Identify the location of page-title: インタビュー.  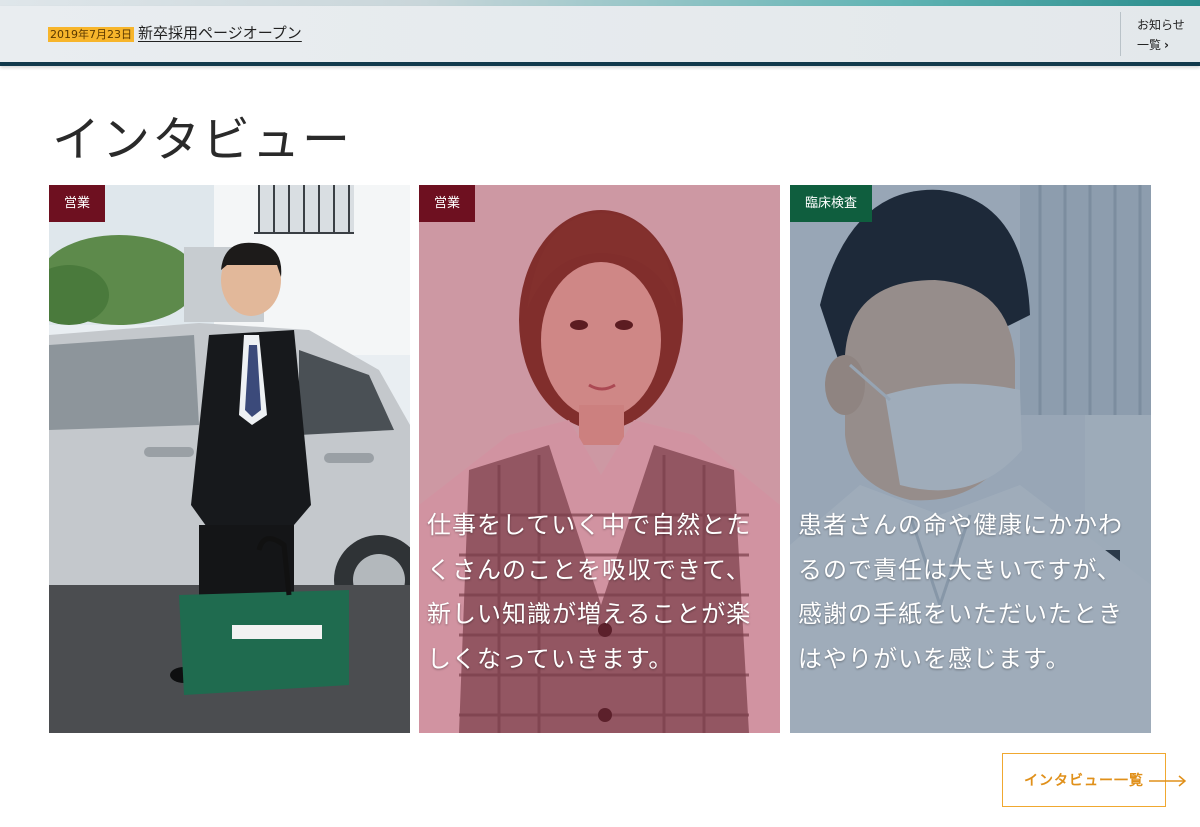
(202, 140).